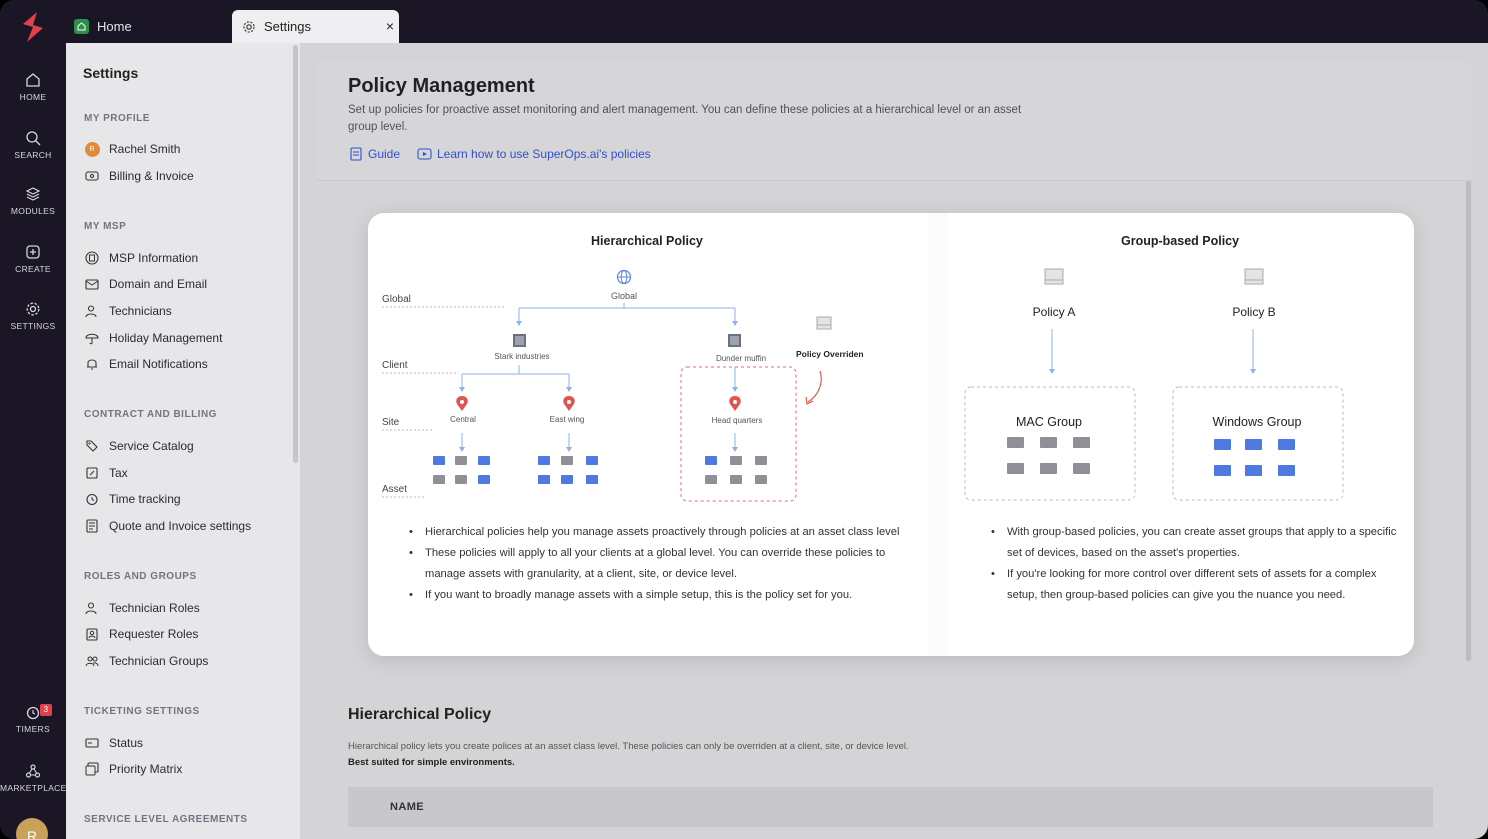 This screenshot has height=839, width=1488. What do you see at coordinates (33, 138) in the screenshot?
I see `search-icon` at bounding box center [33, 138].